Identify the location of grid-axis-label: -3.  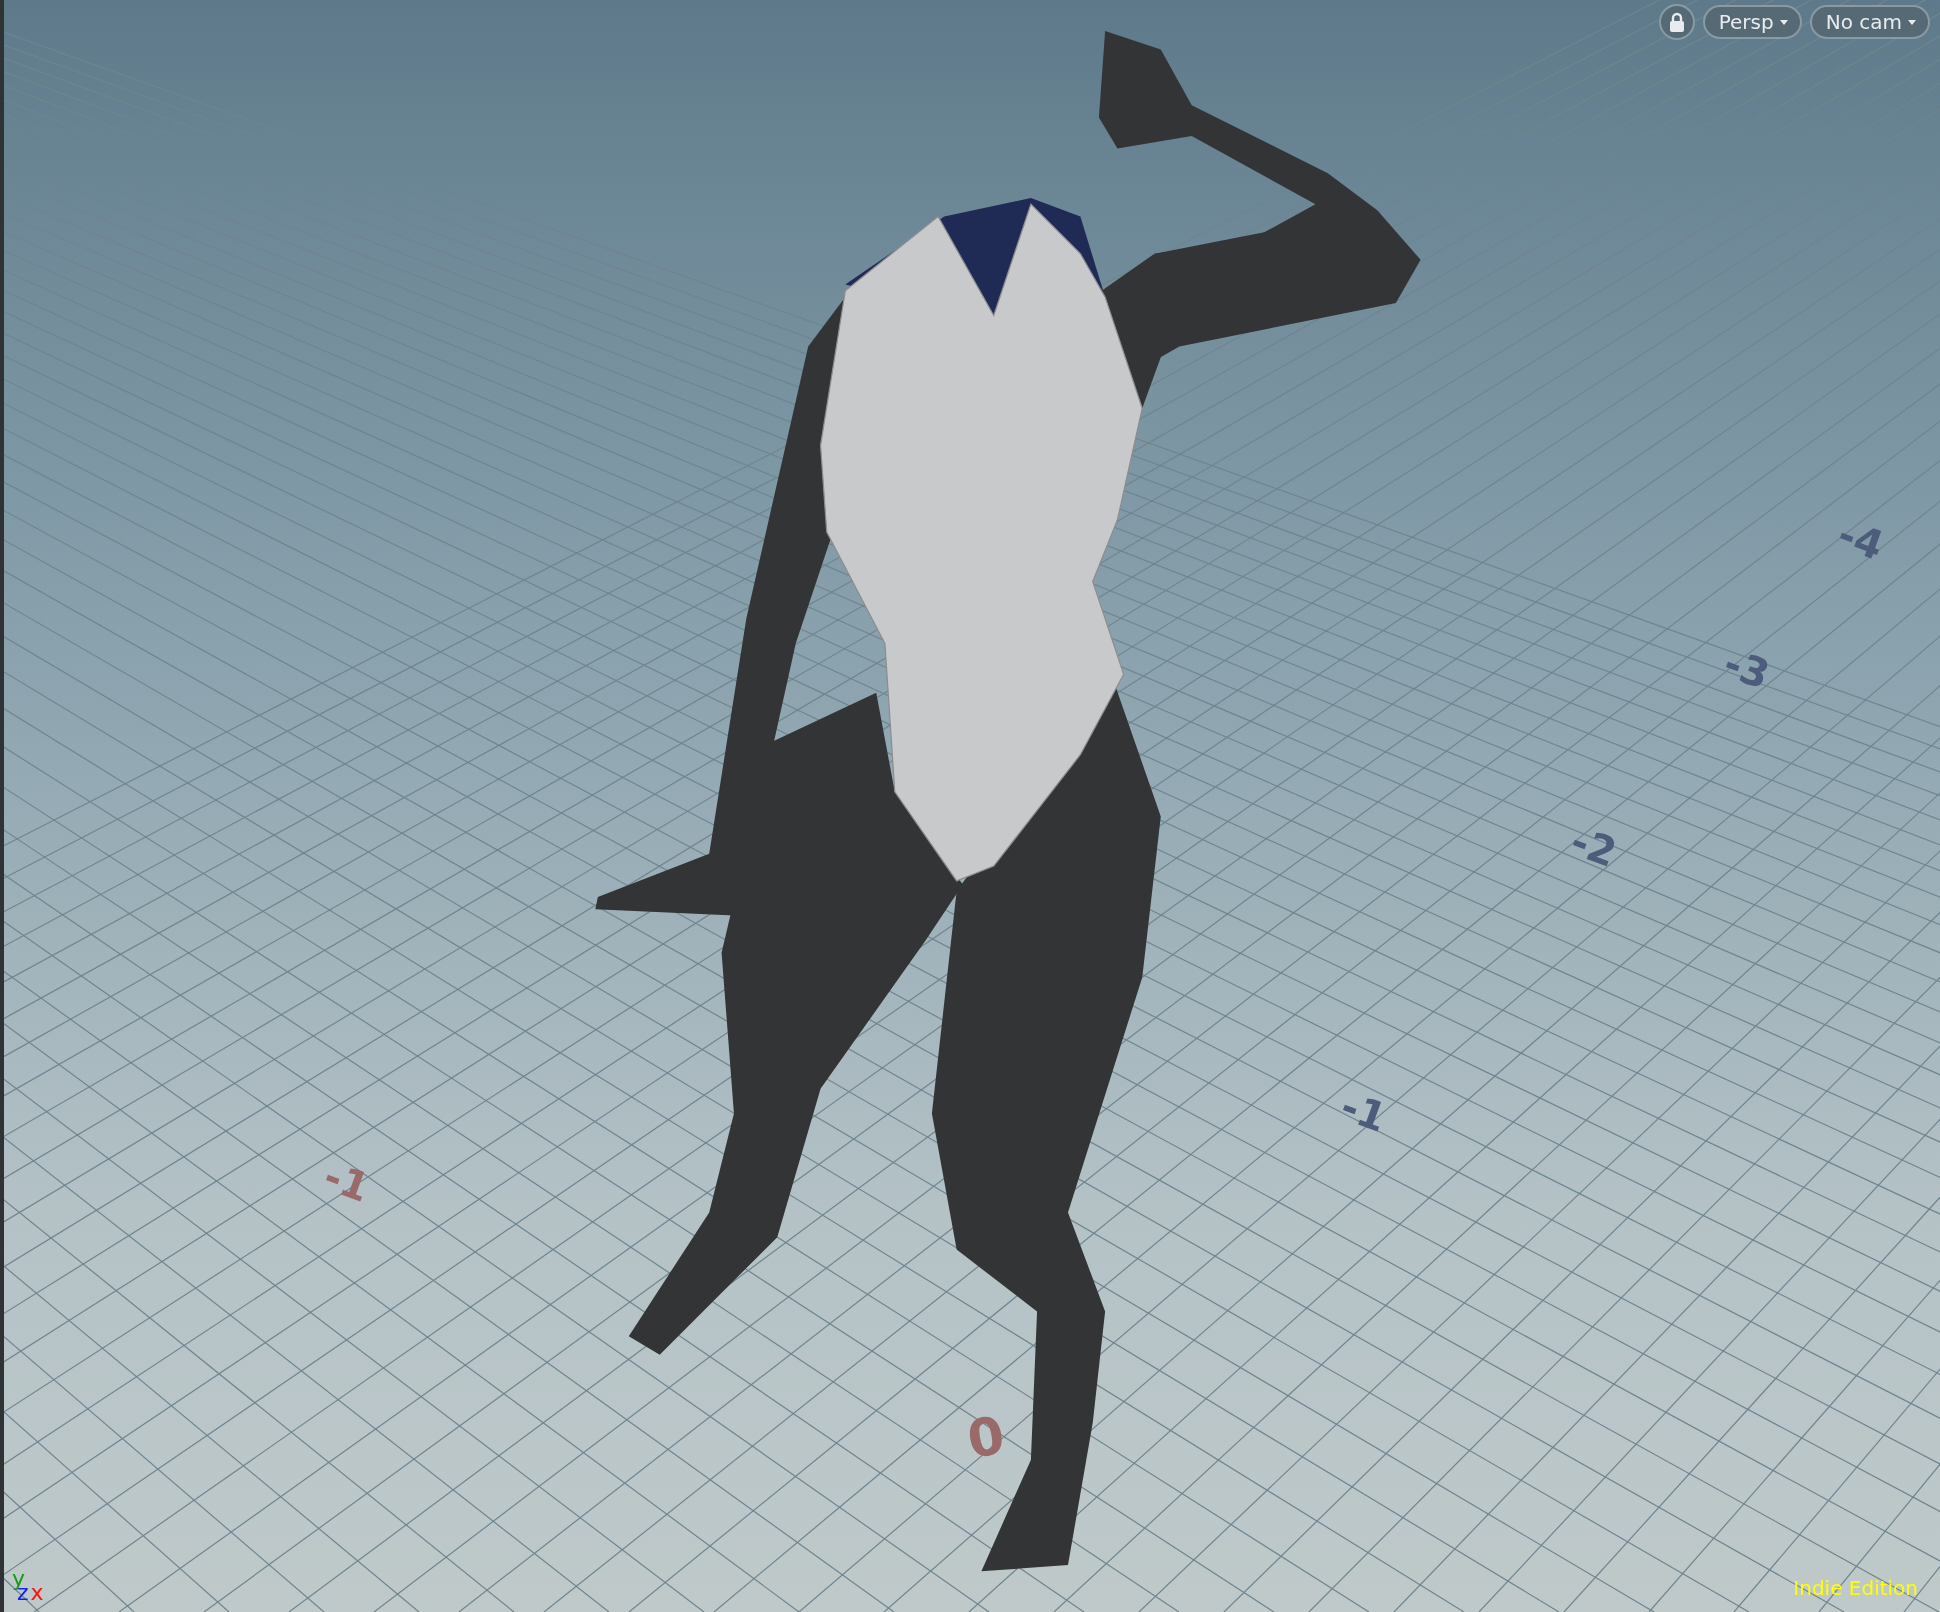
(1747, 669).